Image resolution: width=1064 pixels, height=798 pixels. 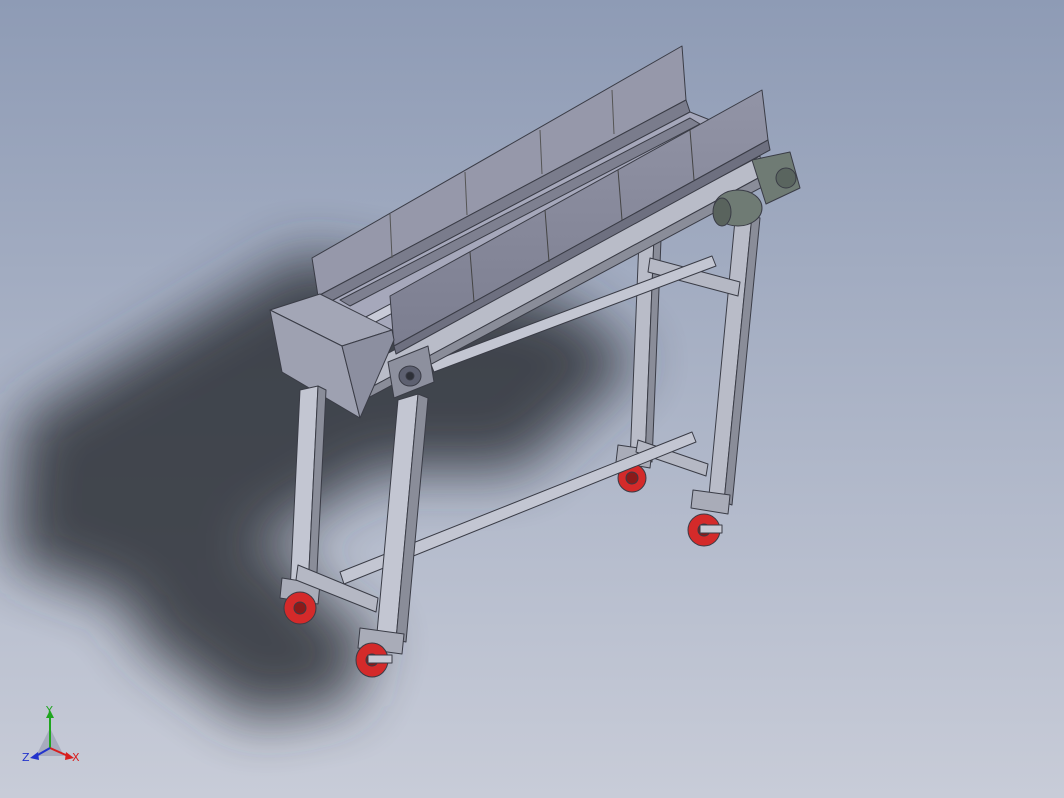 I want to click on triad-y-label: Y, so click(x=49, y=710).